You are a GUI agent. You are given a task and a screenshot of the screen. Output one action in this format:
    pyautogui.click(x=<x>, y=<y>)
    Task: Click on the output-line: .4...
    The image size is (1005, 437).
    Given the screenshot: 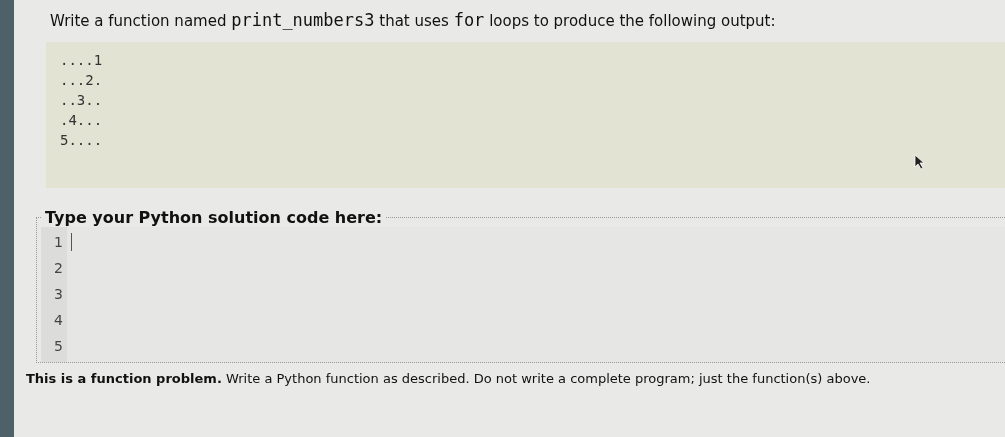 What is the action you would take?
    pyautogui.click(x=82, y=120)
    